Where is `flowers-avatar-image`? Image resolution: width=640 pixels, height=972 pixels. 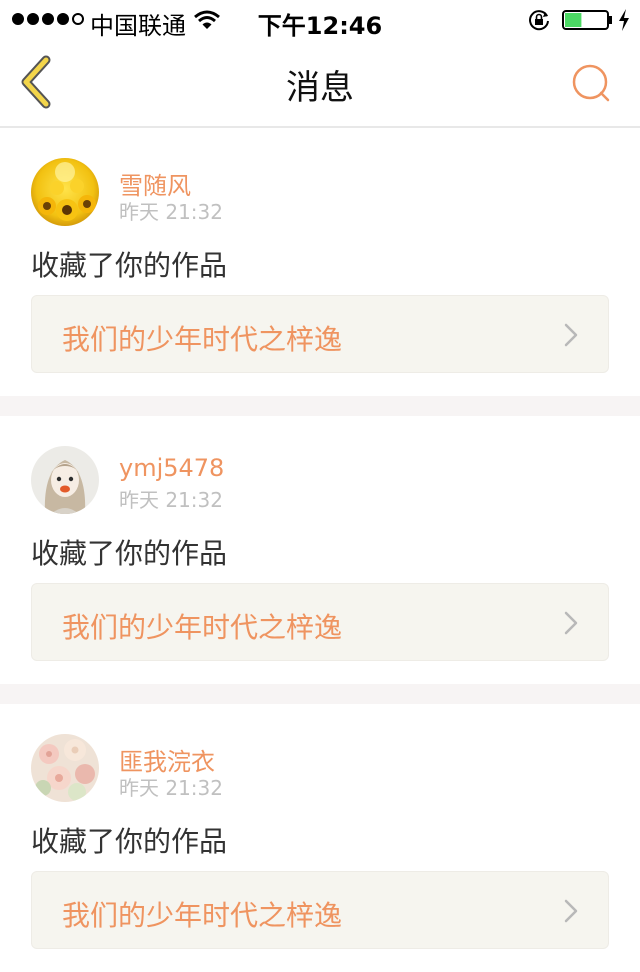 flowers-avatar-image is located at coordinates (65, 768).